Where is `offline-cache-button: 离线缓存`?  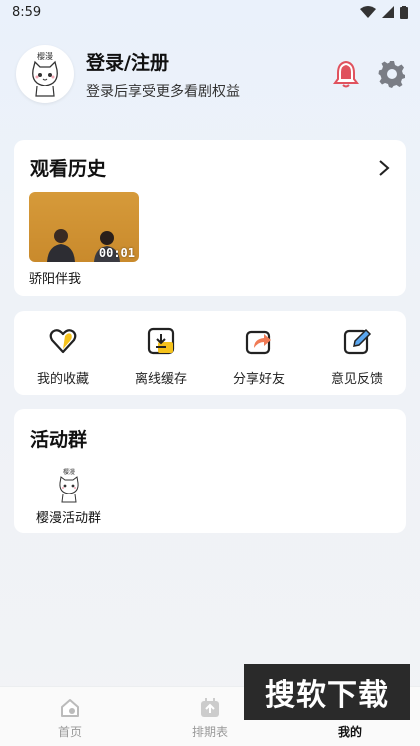
offline-cache-button: 离线缓存 is located at coordinates (161, 353).